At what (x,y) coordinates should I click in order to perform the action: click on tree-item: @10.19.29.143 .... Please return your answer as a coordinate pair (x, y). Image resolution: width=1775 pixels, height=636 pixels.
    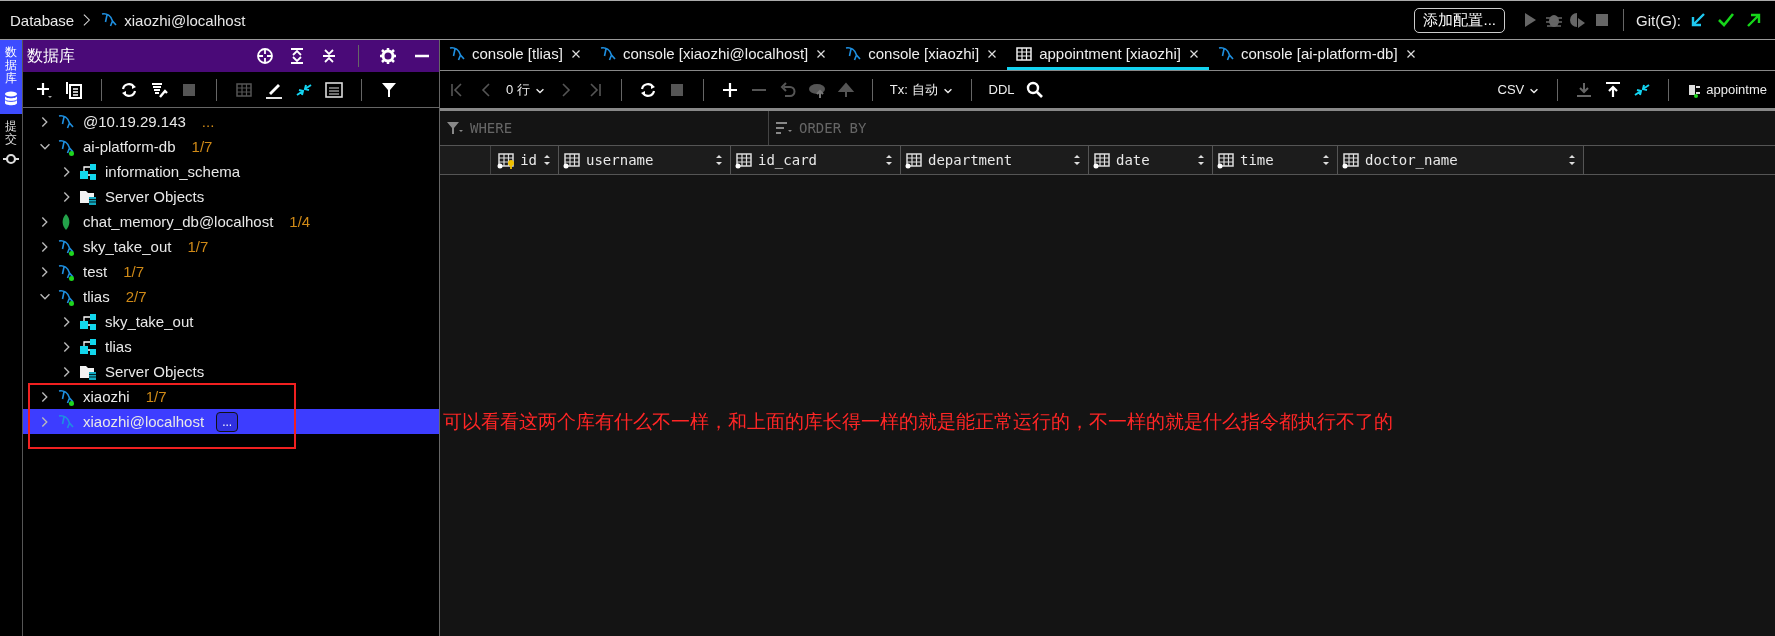
    Looking at the image, I should click on (231, 121).